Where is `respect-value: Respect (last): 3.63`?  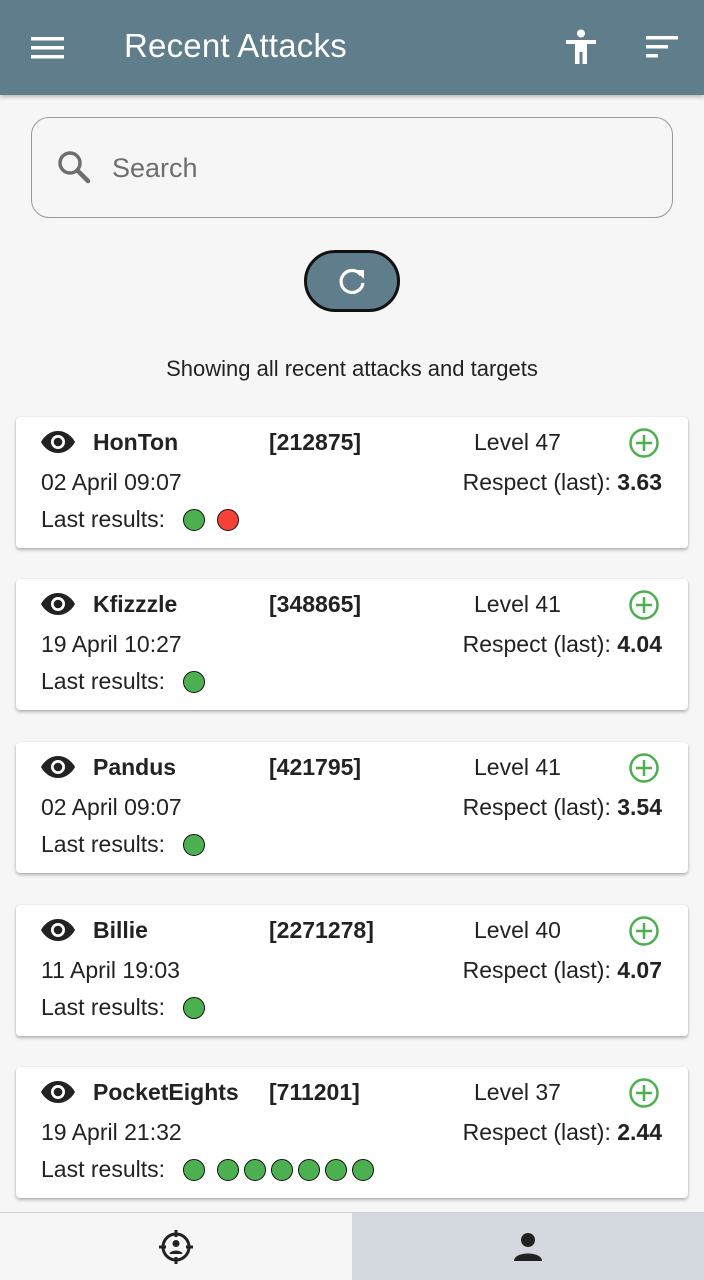 respect-value: Respect (last): 3.63 is located at coordinates (562, 482).